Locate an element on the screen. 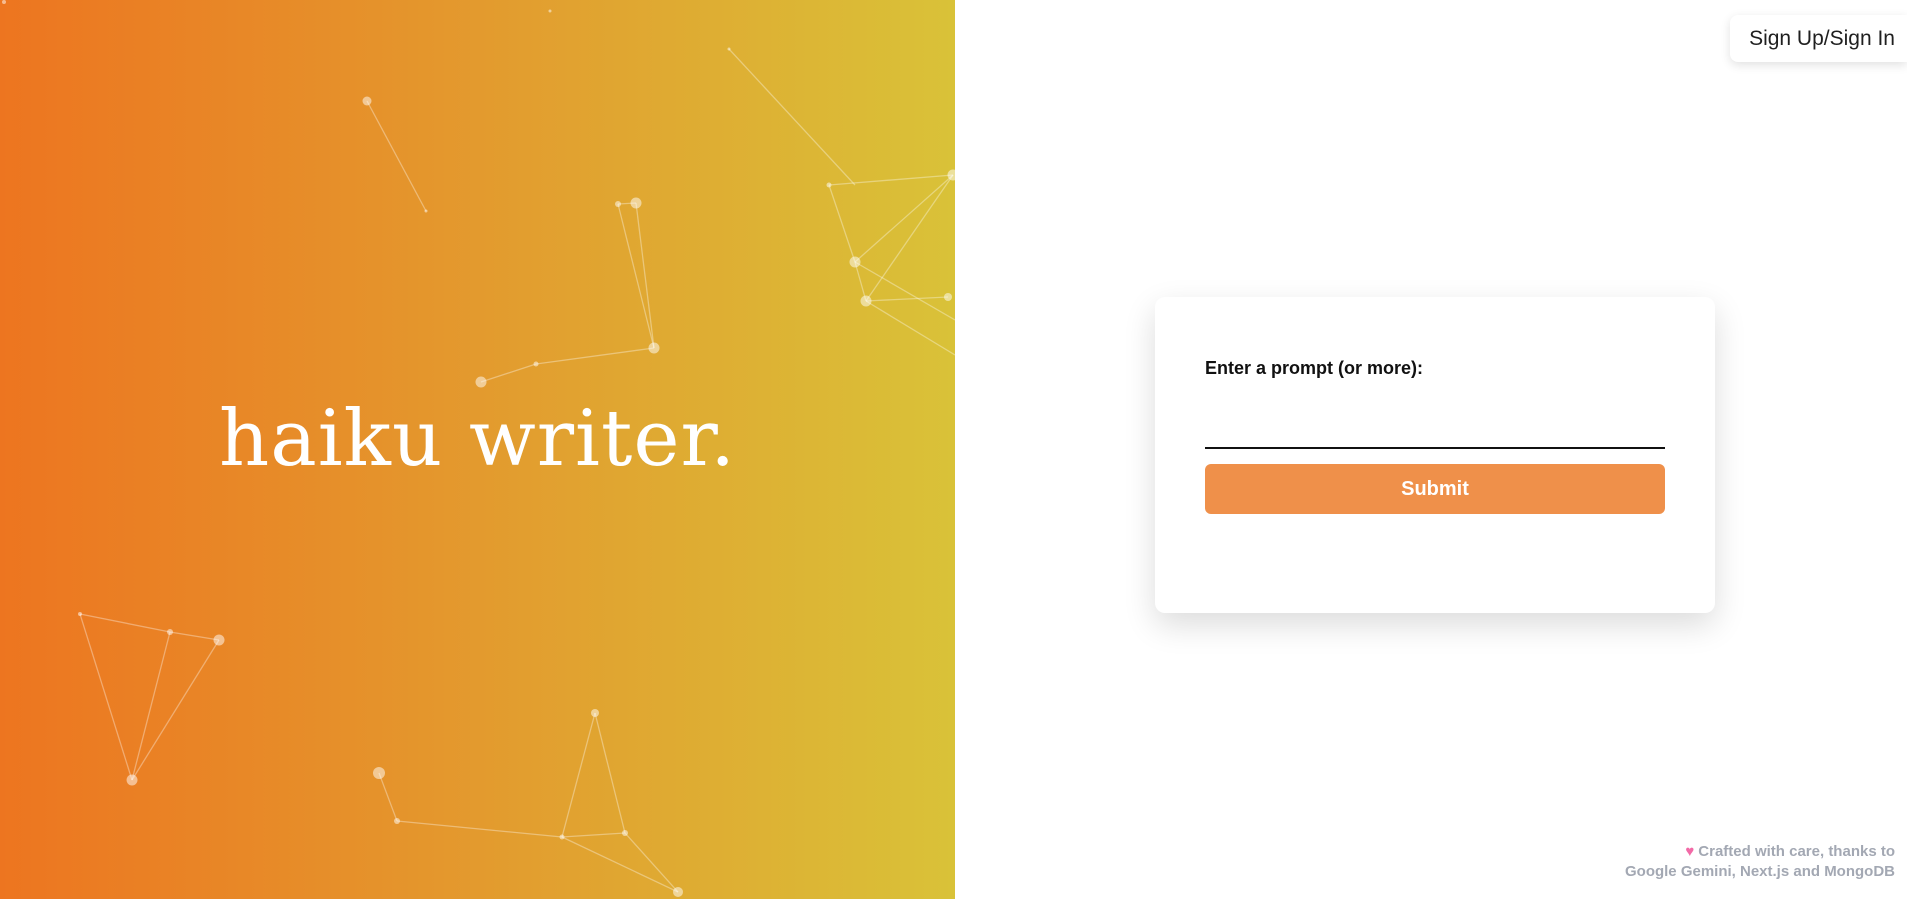  footer-line-1: Crafted with care, thanks to is located at coordinates (1796, 851).